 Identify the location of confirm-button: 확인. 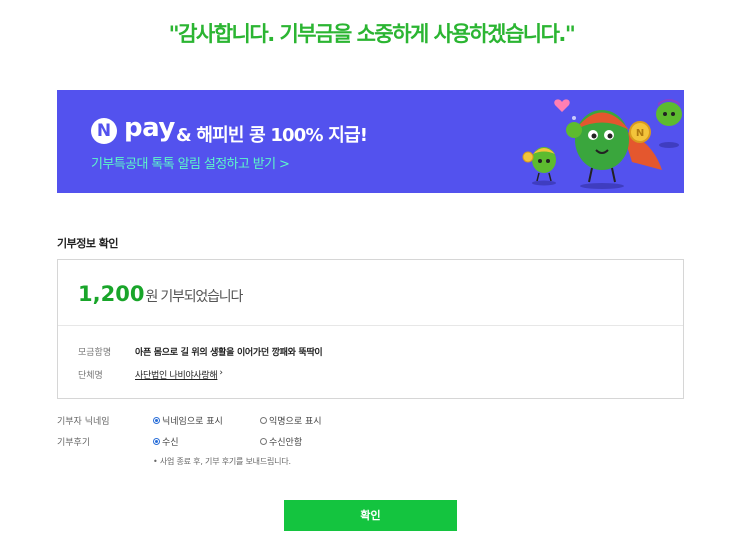
(370, 515).